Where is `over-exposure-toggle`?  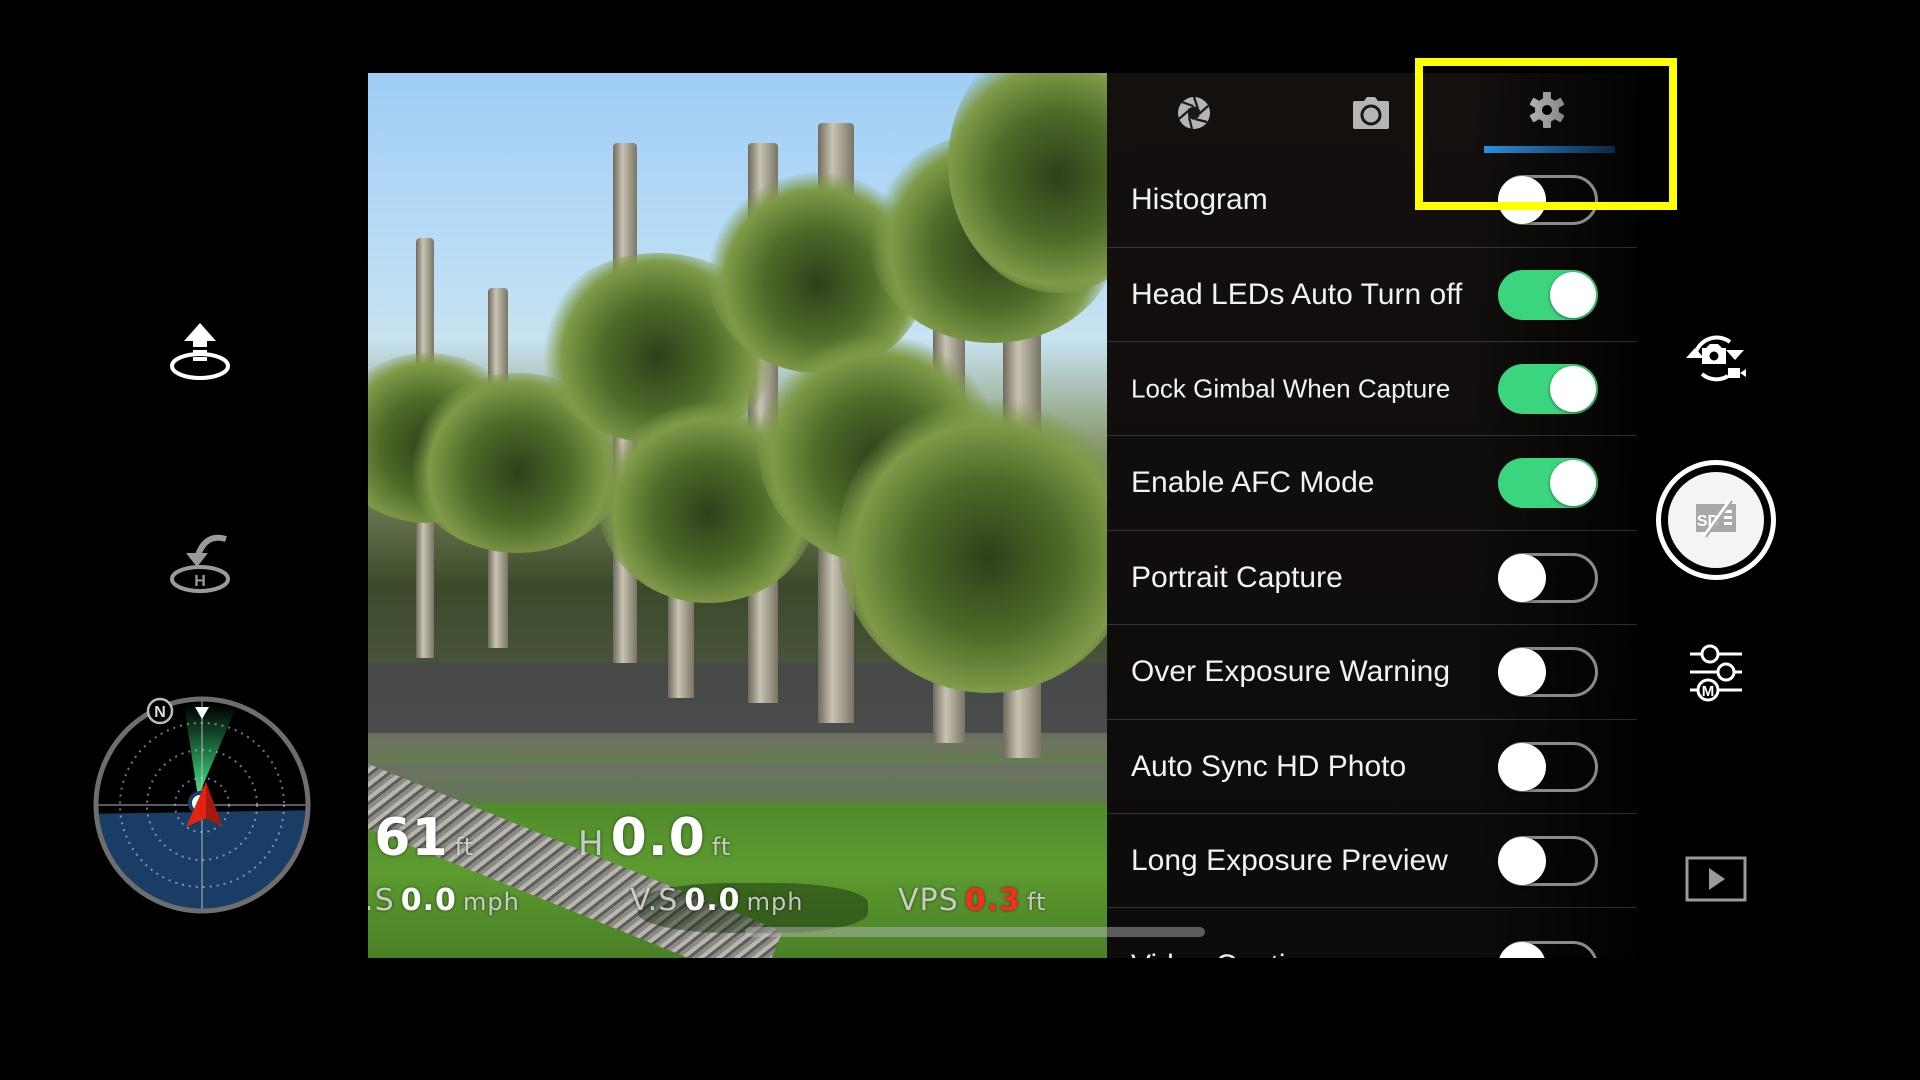 over-exposure-toggle is located at coordinates (1548, 671).